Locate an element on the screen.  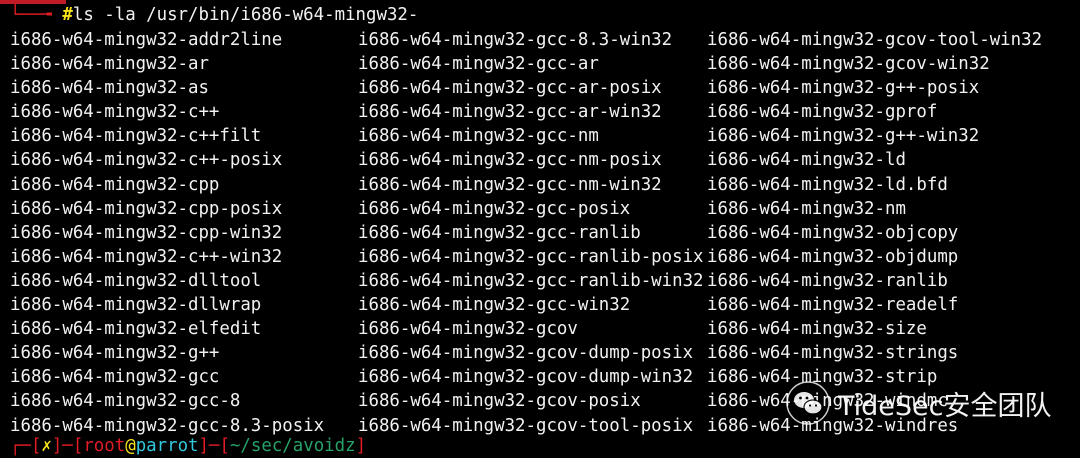
prompt-user: root is located at coordinates (104, 446).